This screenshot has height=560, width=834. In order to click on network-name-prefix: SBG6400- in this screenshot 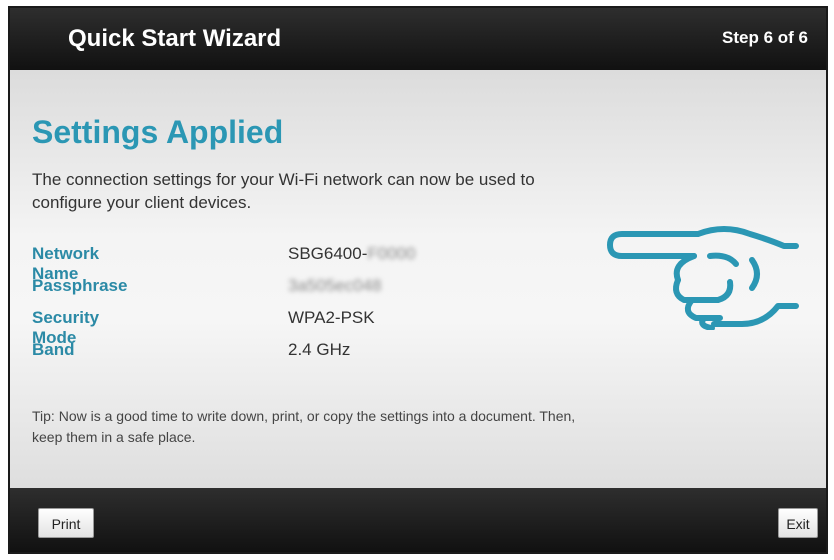, I will do `click(328, 253)`.